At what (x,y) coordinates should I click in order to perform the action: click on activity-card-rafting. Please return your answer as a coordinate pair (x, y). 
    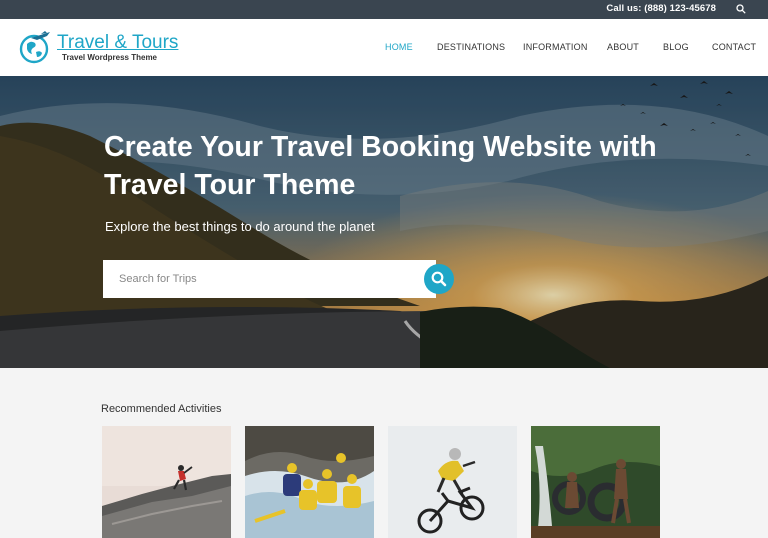
    Looking at the image, I should click on (309, 482).